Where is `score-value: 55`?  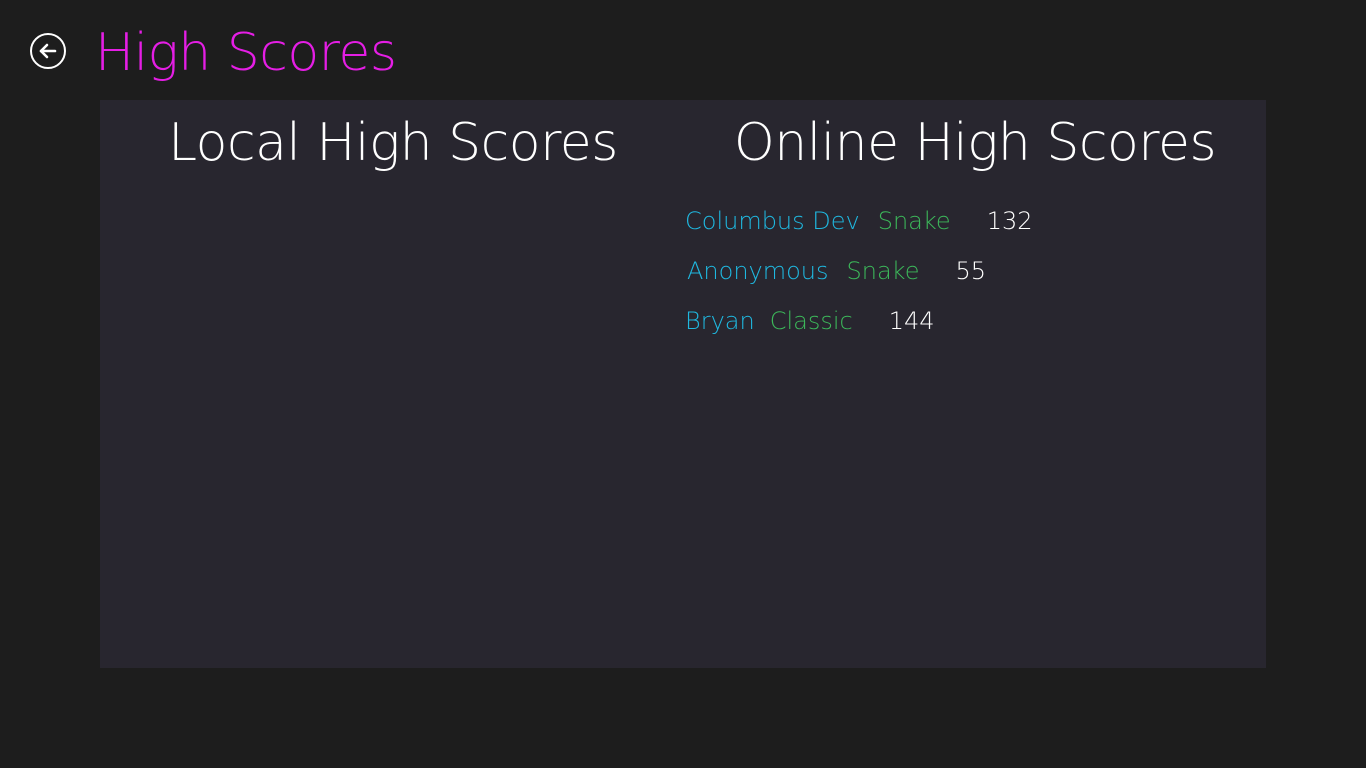
score-value: 55 is located at coordinates (971, 271).